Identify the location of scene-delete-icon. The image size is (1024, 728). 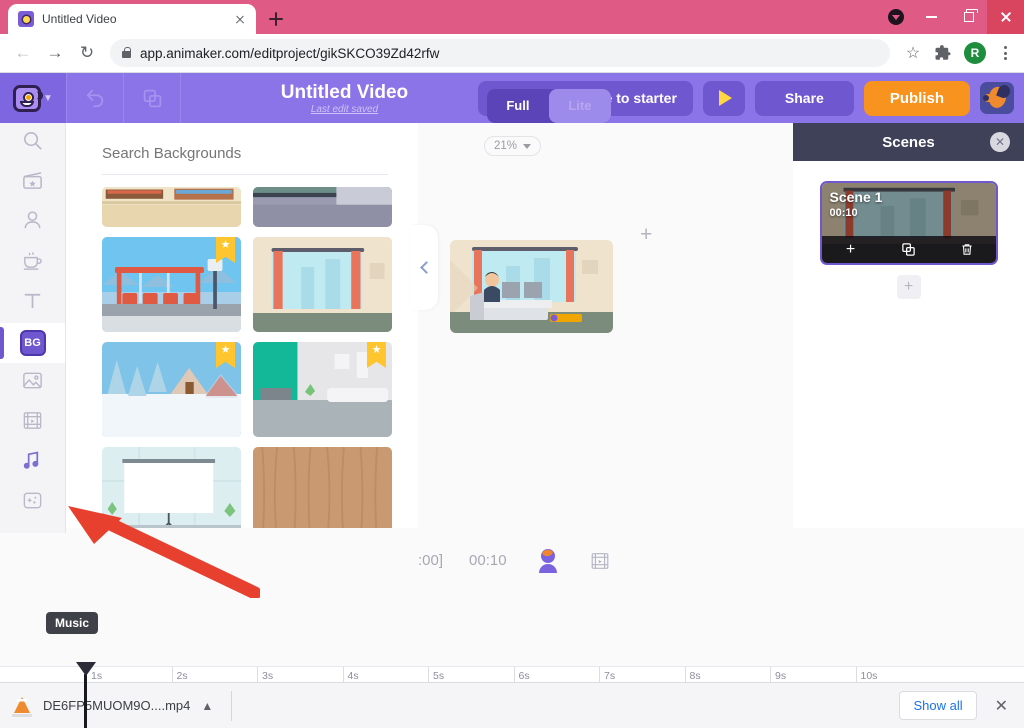
(967, 250).